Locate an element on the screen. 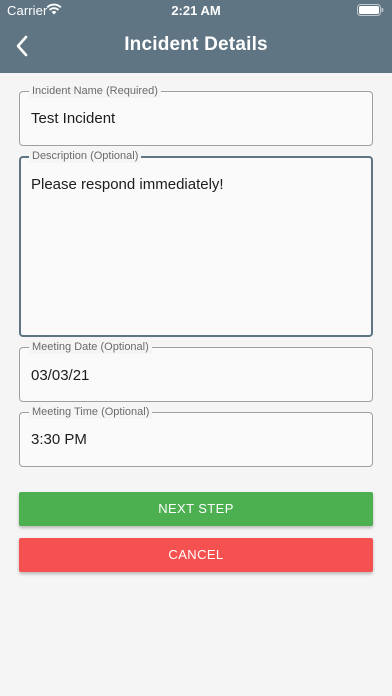  meeting-time-label: Meeting Time (Optional) is located at coordinates (91, 412).